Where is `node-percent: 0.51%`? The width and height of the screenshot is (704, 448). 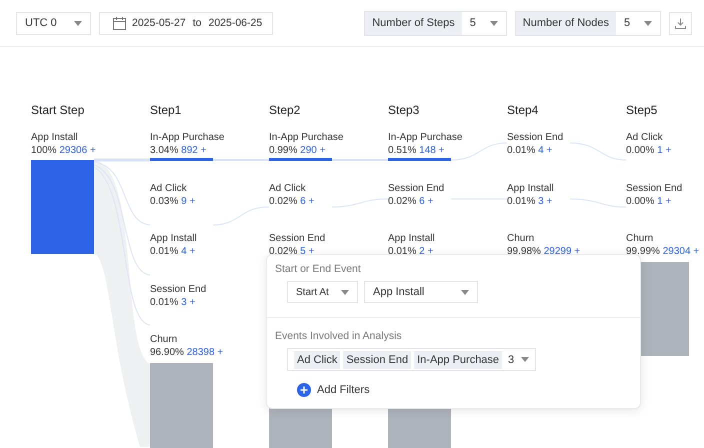 node-percent: 0.51% is located at coordinates (402, 150).